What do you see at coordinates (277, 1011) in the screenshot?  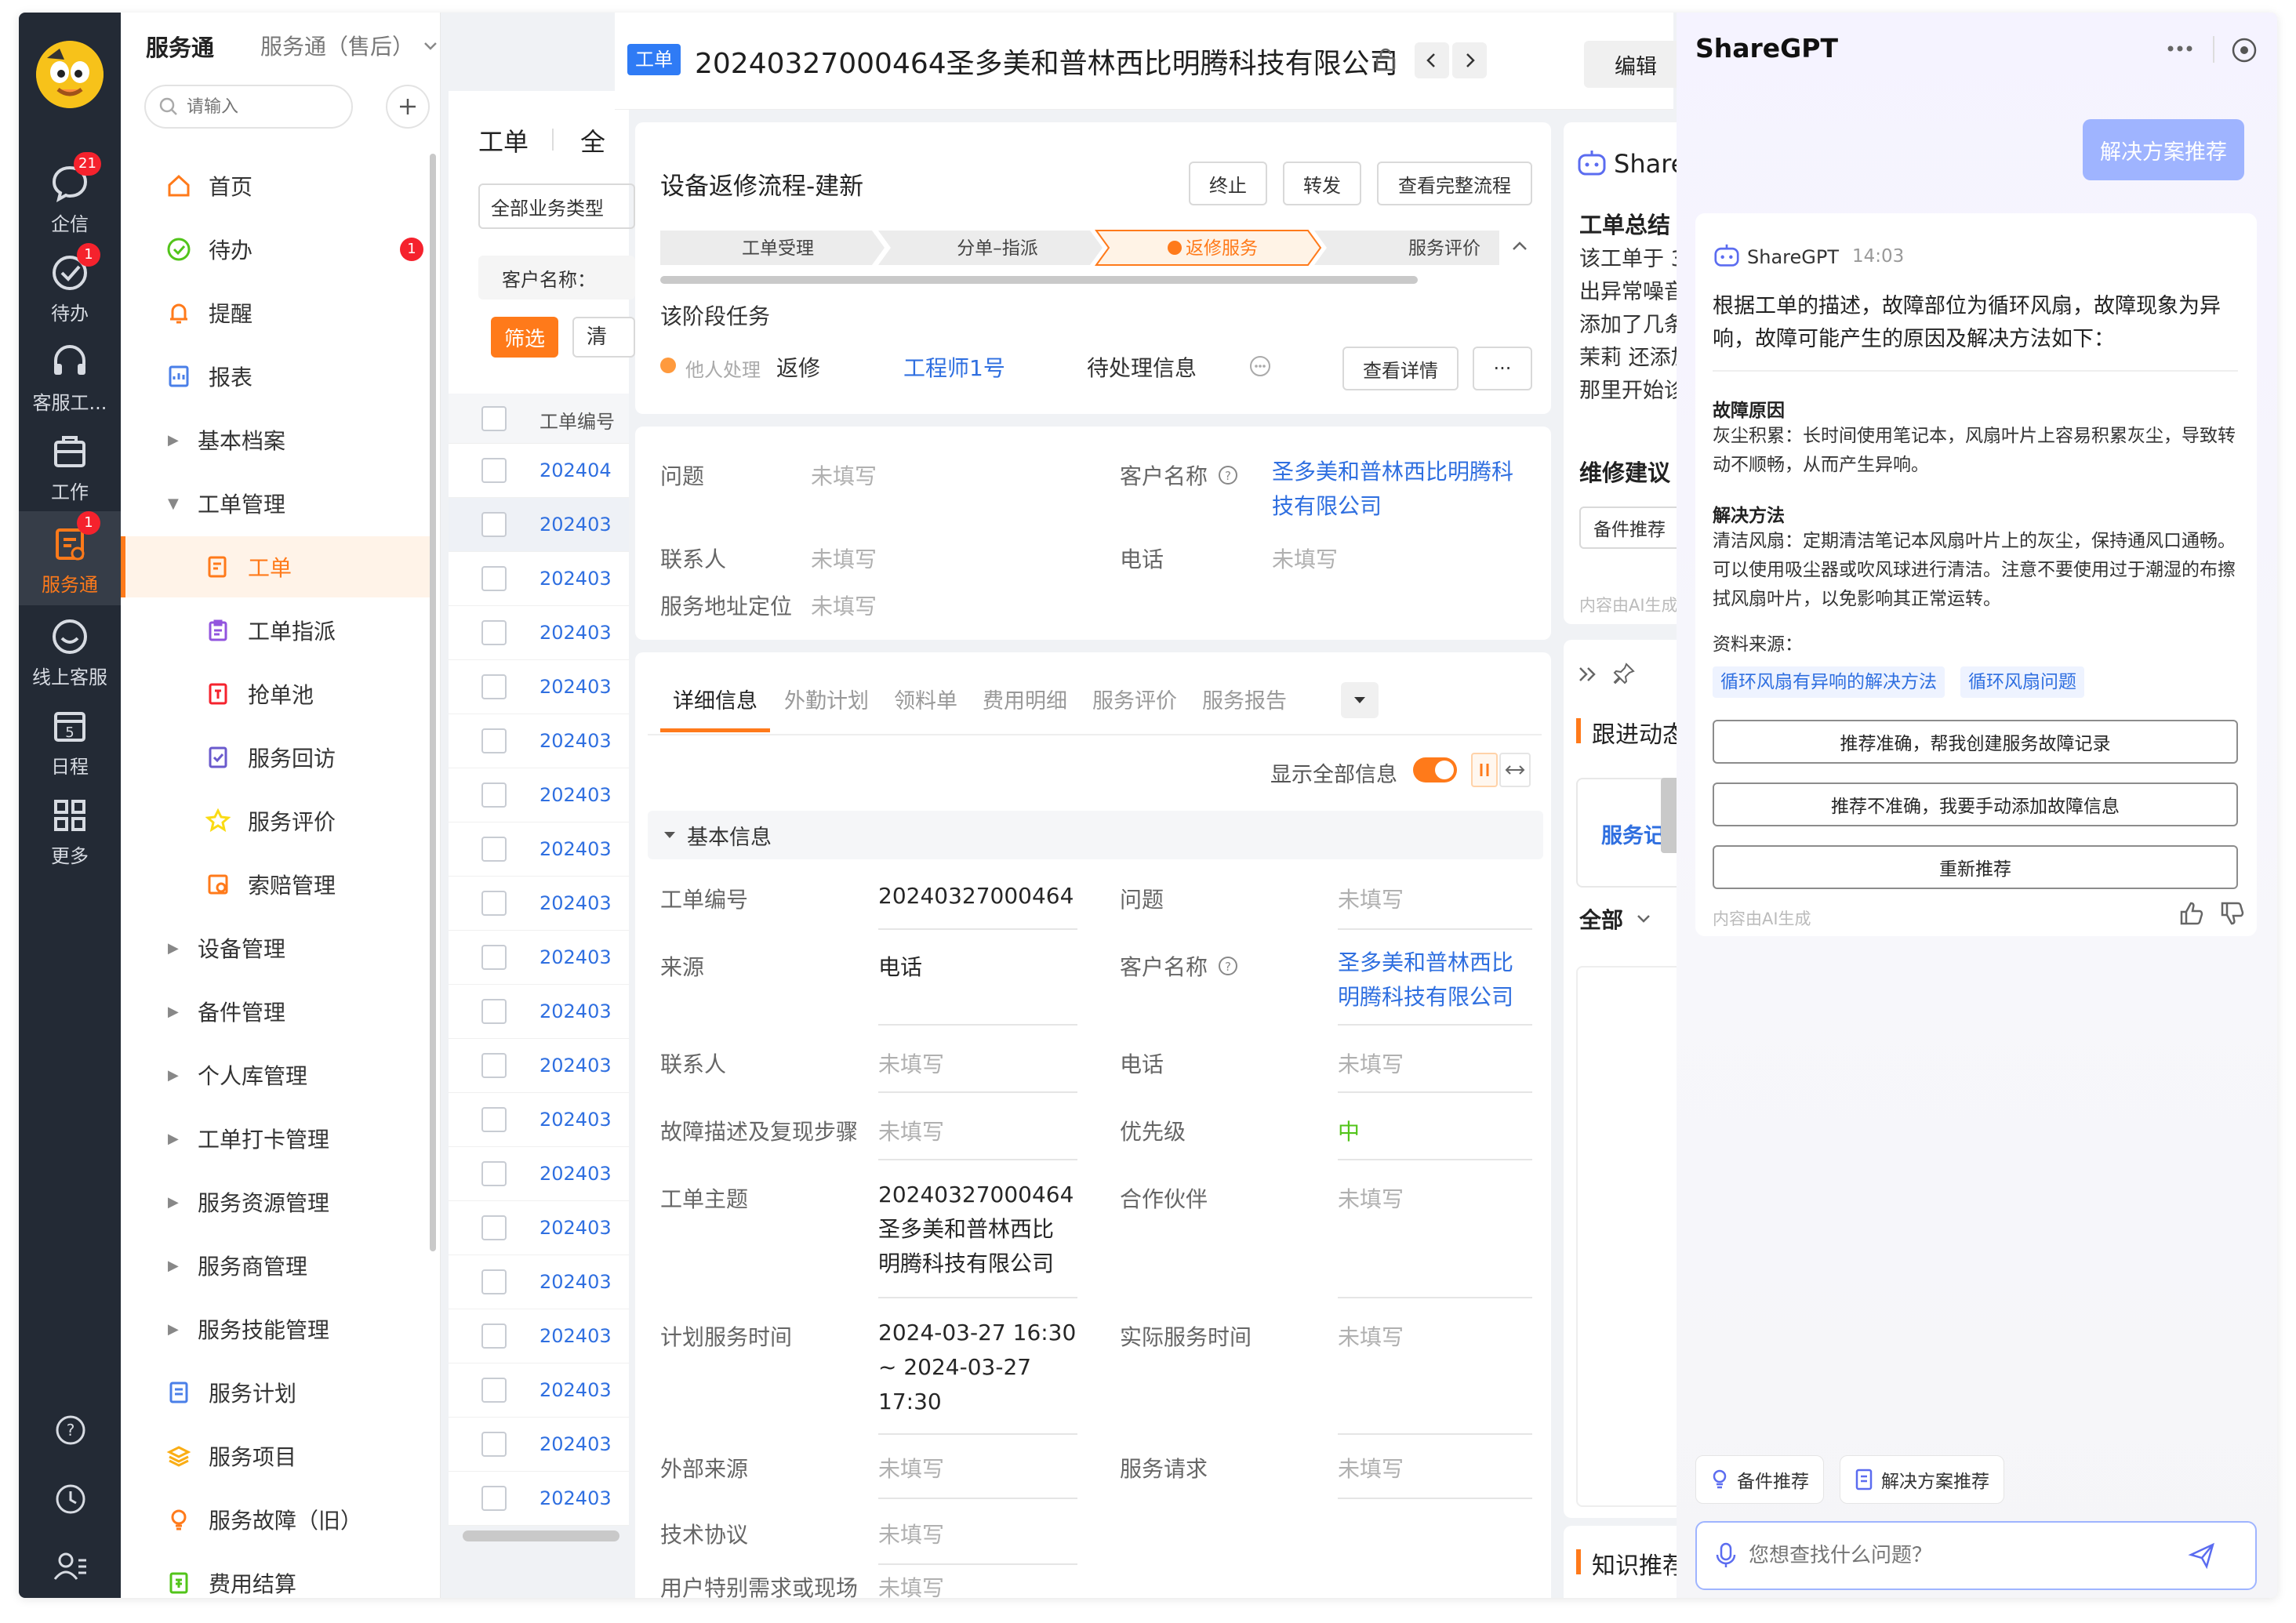 I see `sidebar-item-spare-management: ▶ 备件管理` at bounding box center [277, 1011].